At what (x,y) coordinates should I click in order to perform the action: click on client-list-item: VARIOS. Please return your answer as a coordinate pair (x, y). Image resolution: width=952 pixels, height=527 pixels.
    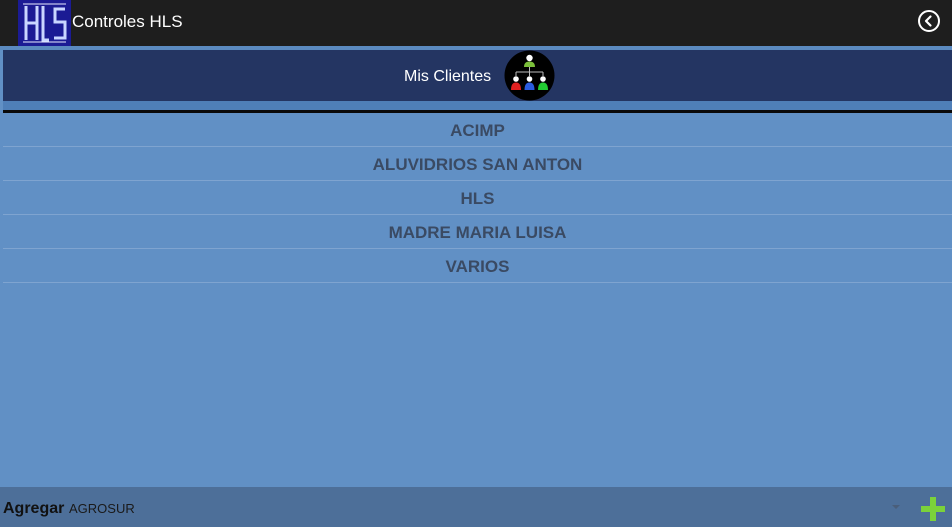
    Looking at the image, I should click on (477, 266).